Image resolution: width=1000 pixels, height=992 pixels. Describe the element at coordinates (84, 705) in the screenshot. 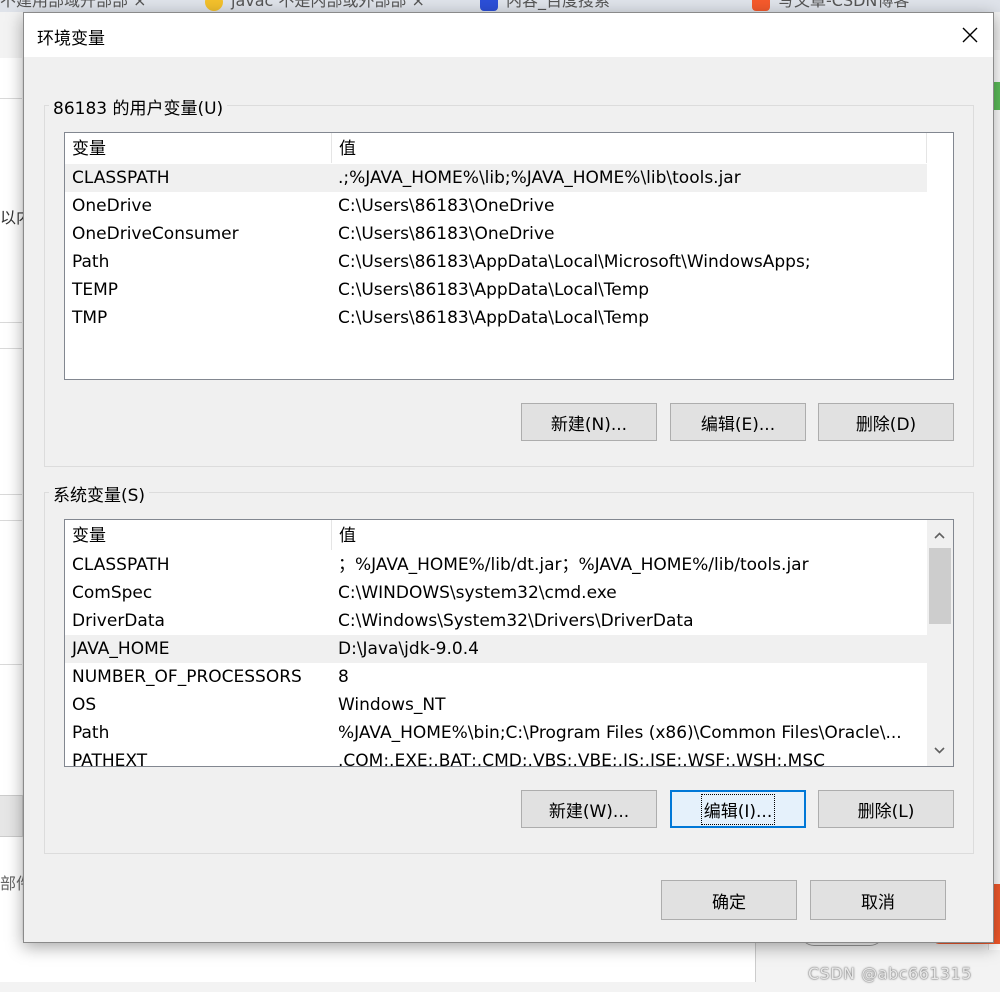

I see `variable-name-cell: OS` at that location.